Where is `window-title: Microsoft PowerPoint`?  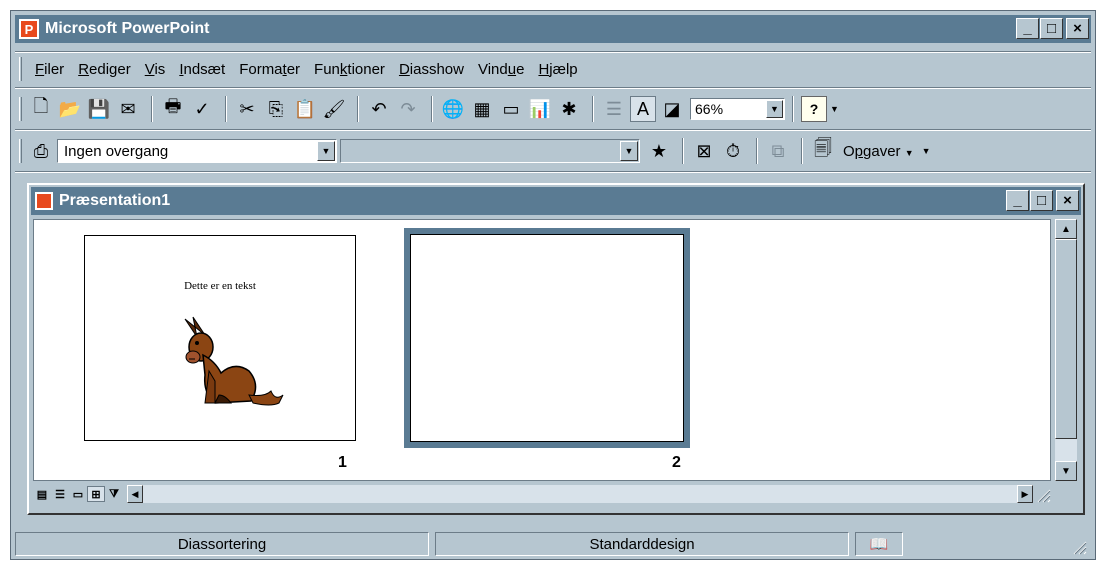
window-title: Microsoft PowerPoint is located at coordinates (127, 28).